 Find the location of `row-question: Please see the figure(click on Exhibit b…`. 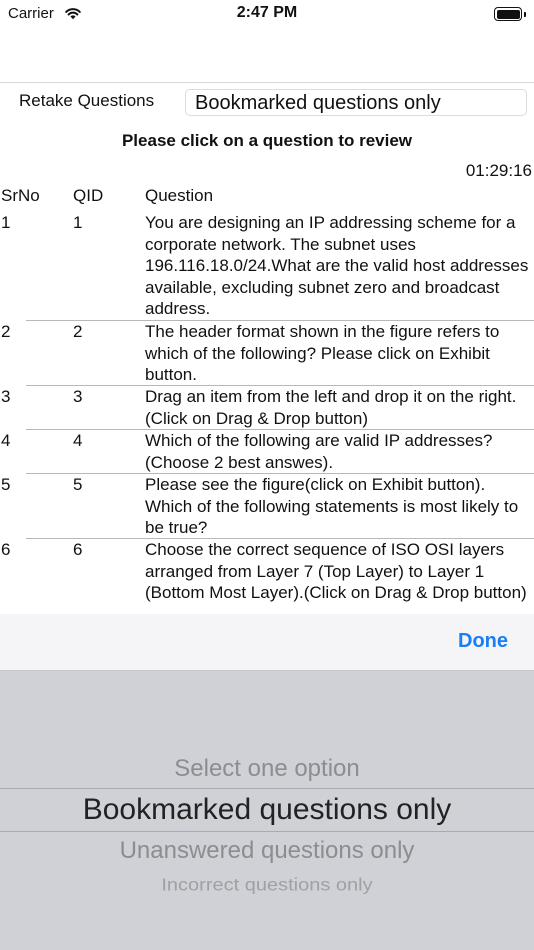

row-question: Please see the figure(click on Exhibit b… is located at coordinates (332, 506).